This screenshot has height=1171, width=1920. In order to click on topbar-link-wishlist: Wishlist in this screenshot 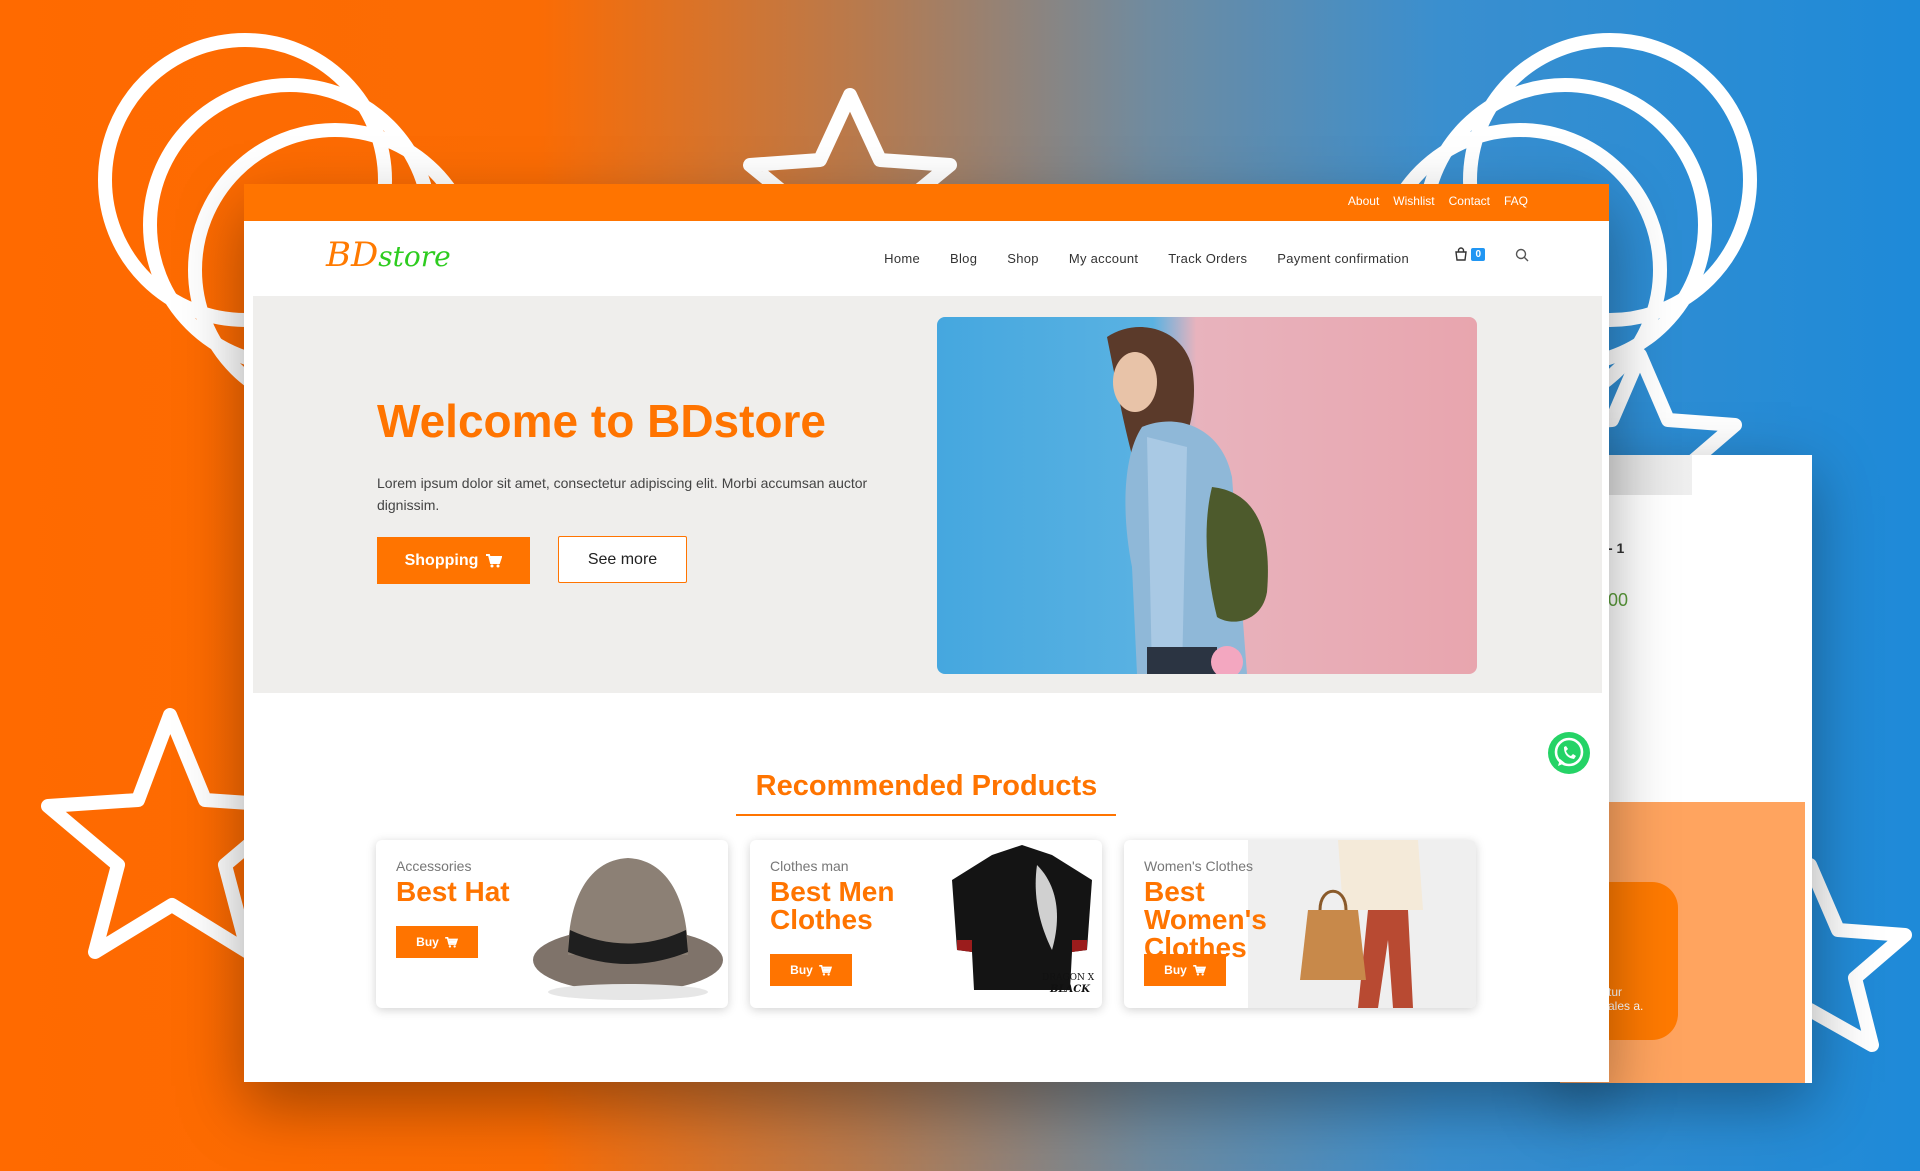, I will do `click(1413, 201)`.